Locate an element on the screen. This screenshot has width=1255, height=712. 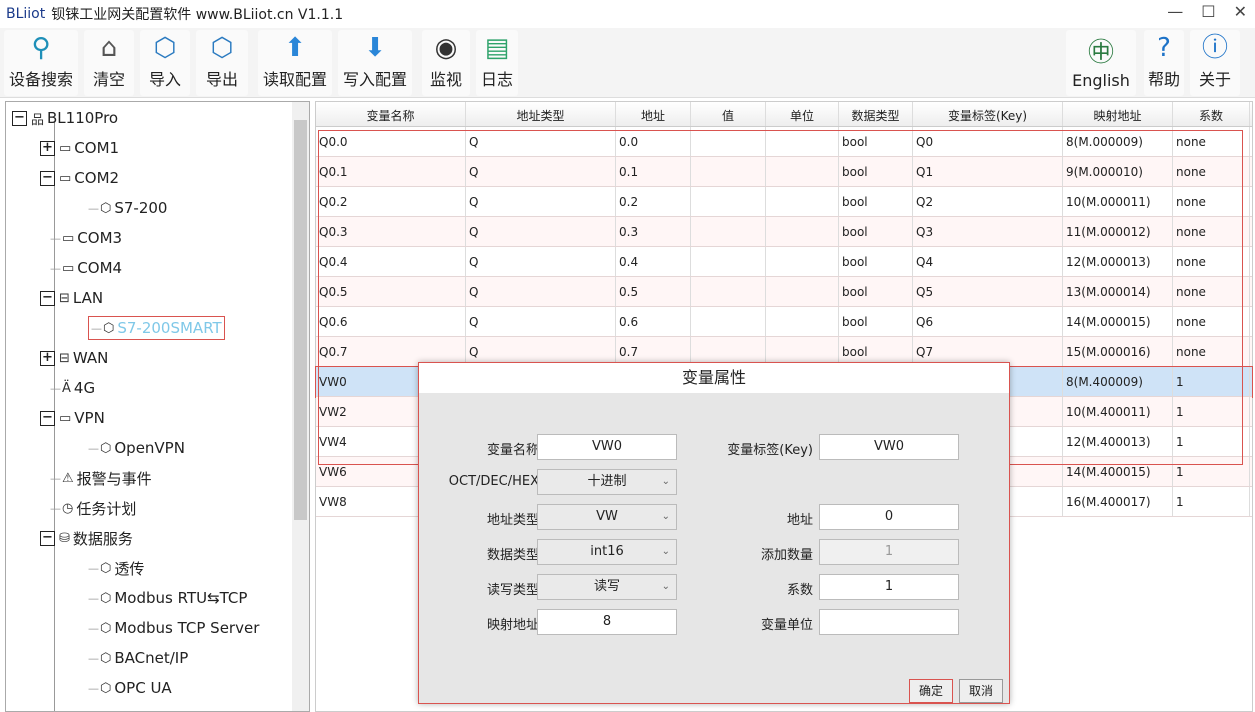
ok-button: 确定 is located at coordinates (931, 691).